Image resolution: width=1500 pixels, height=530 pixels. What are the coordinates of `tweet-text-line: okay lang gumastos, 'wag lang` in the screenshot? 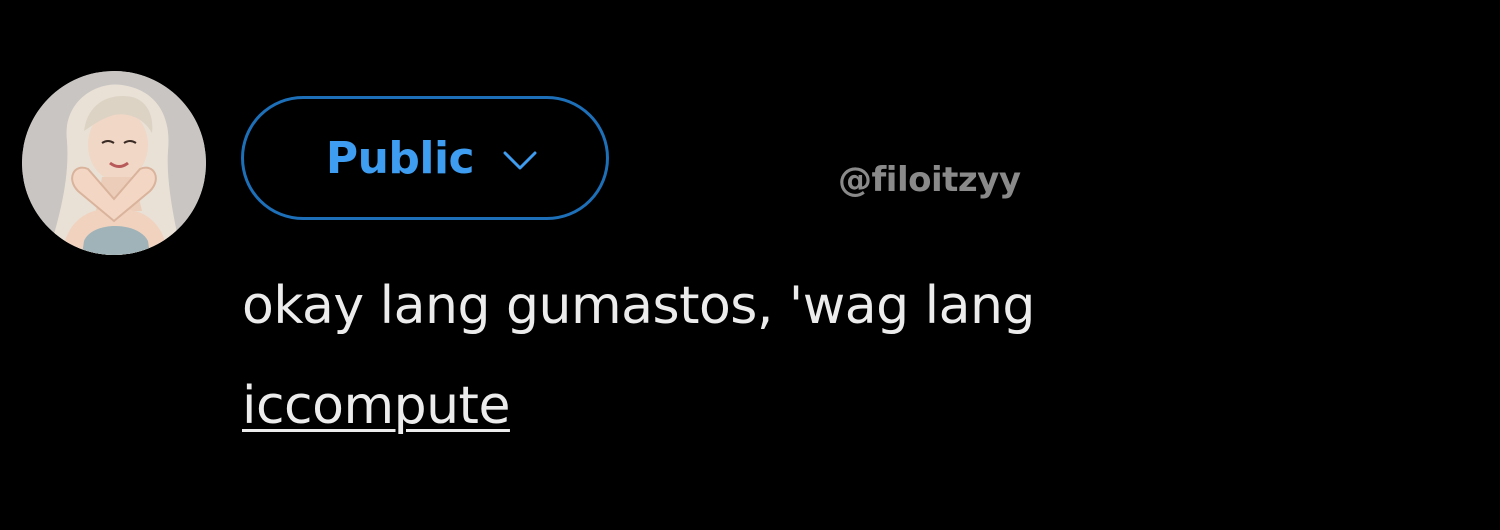 It's located at (638, 306).